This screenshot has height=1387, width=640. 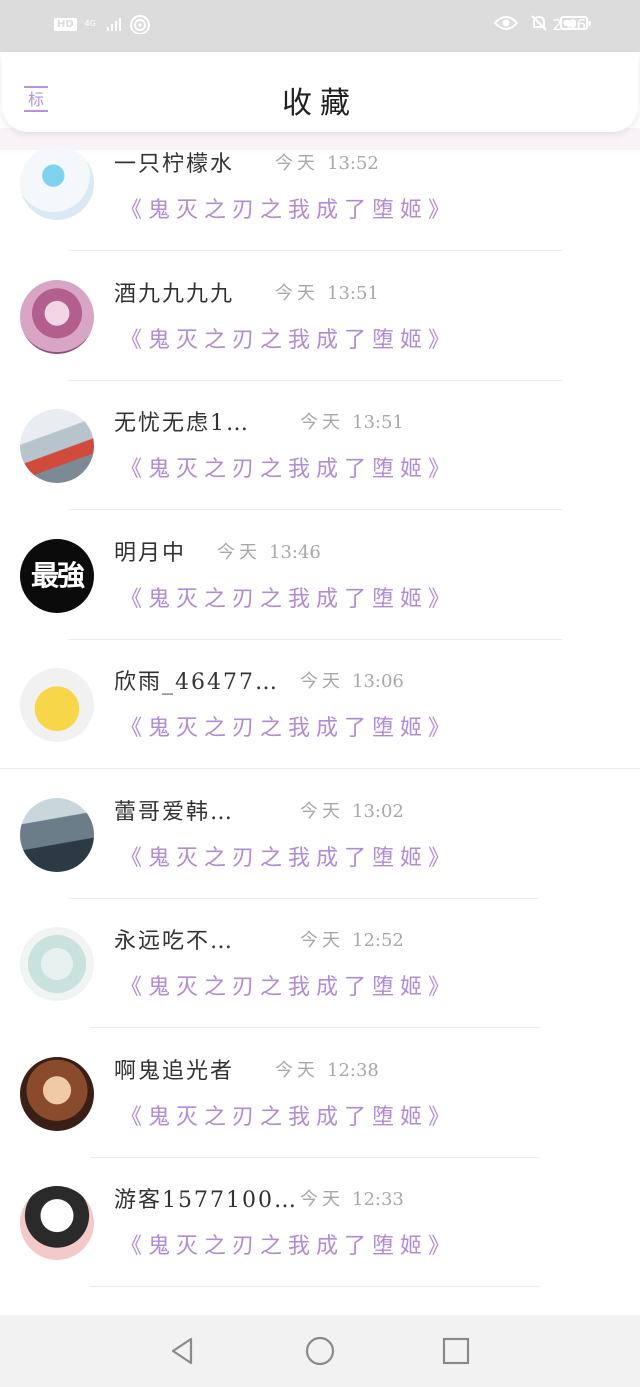 I want to click on timestamp: 今天 13:46, so click(x=269, y=551).